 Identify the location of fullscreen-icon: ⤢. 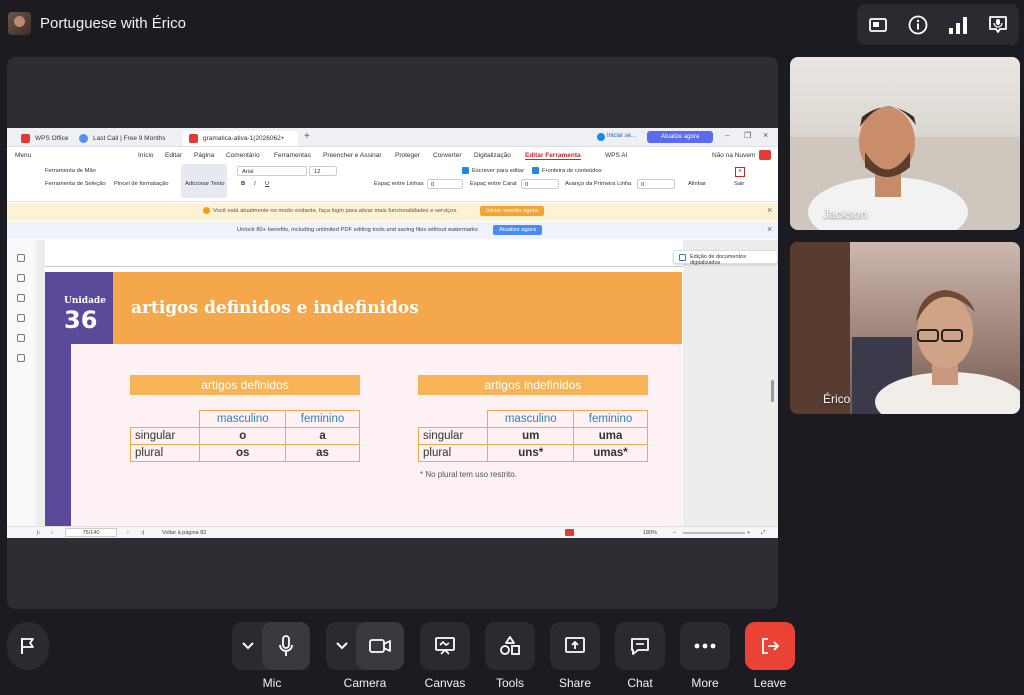
(763, 533).